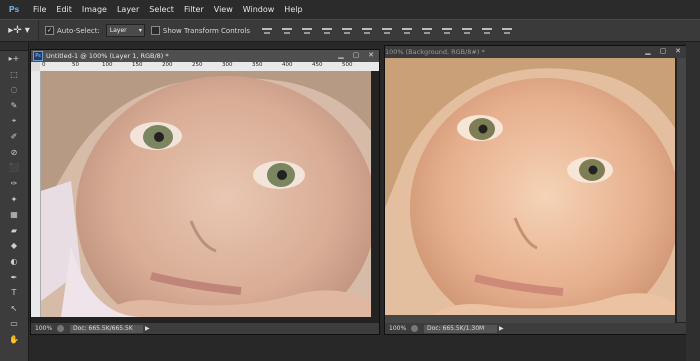 Image resolution: width=700 pixels, height=361 pixels. I want to click on ruler-mark: 250, so click(197, 65).